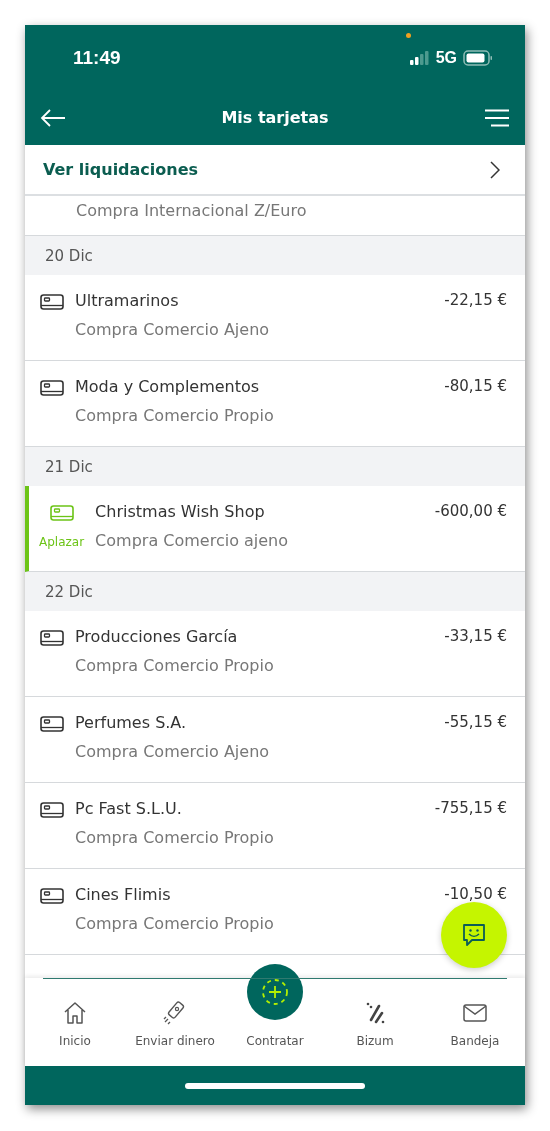 This screenshot has width=550, height=1131. I want to click on transaction-row: Perfumes S.A. Compra Comercio Ajeno -55,15 €, so click(275, 740).